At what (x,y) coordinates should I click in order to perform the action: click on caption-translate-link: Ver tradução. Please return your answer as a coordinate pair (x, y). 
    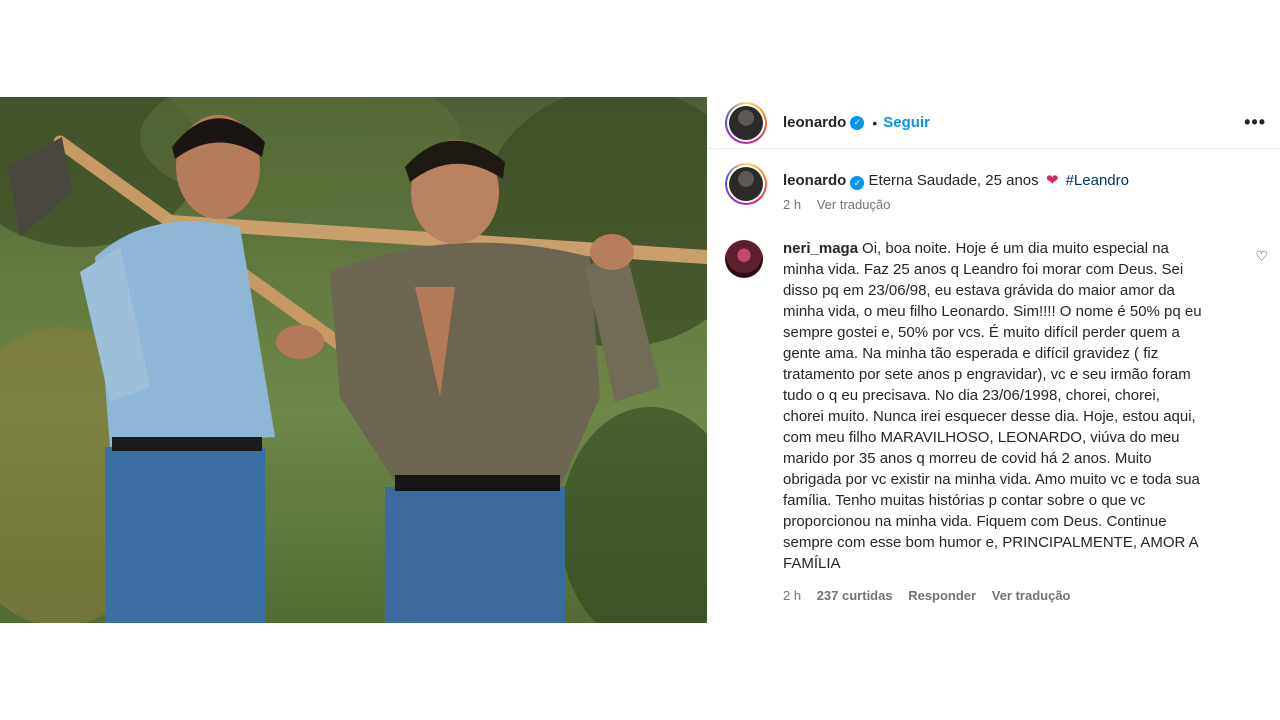
    Looking at the image, I should click on (854, 204).